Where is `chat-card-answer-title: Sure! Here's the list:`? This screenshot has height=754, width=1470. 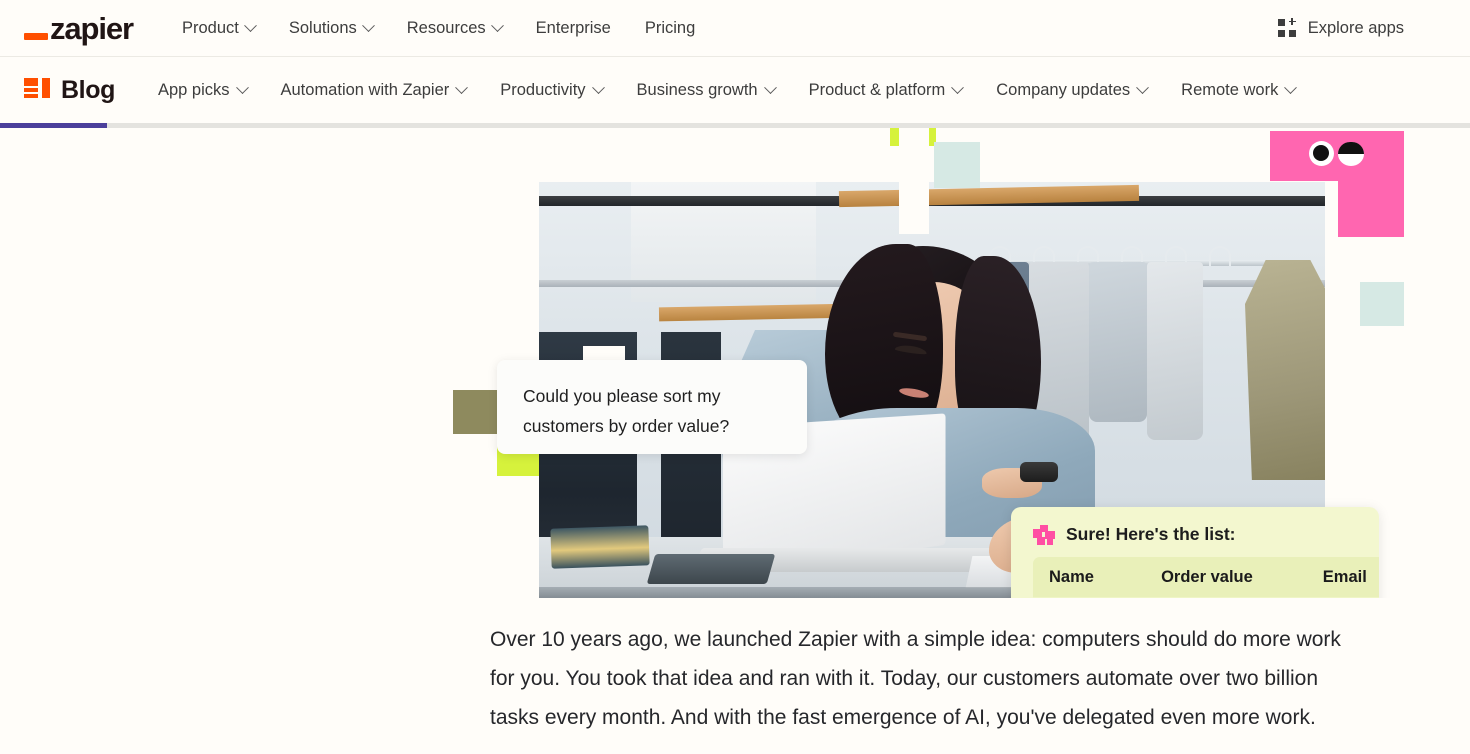 chat-card-answer-title: Sure! Here's the list: is located at coordinates (1151, 534).